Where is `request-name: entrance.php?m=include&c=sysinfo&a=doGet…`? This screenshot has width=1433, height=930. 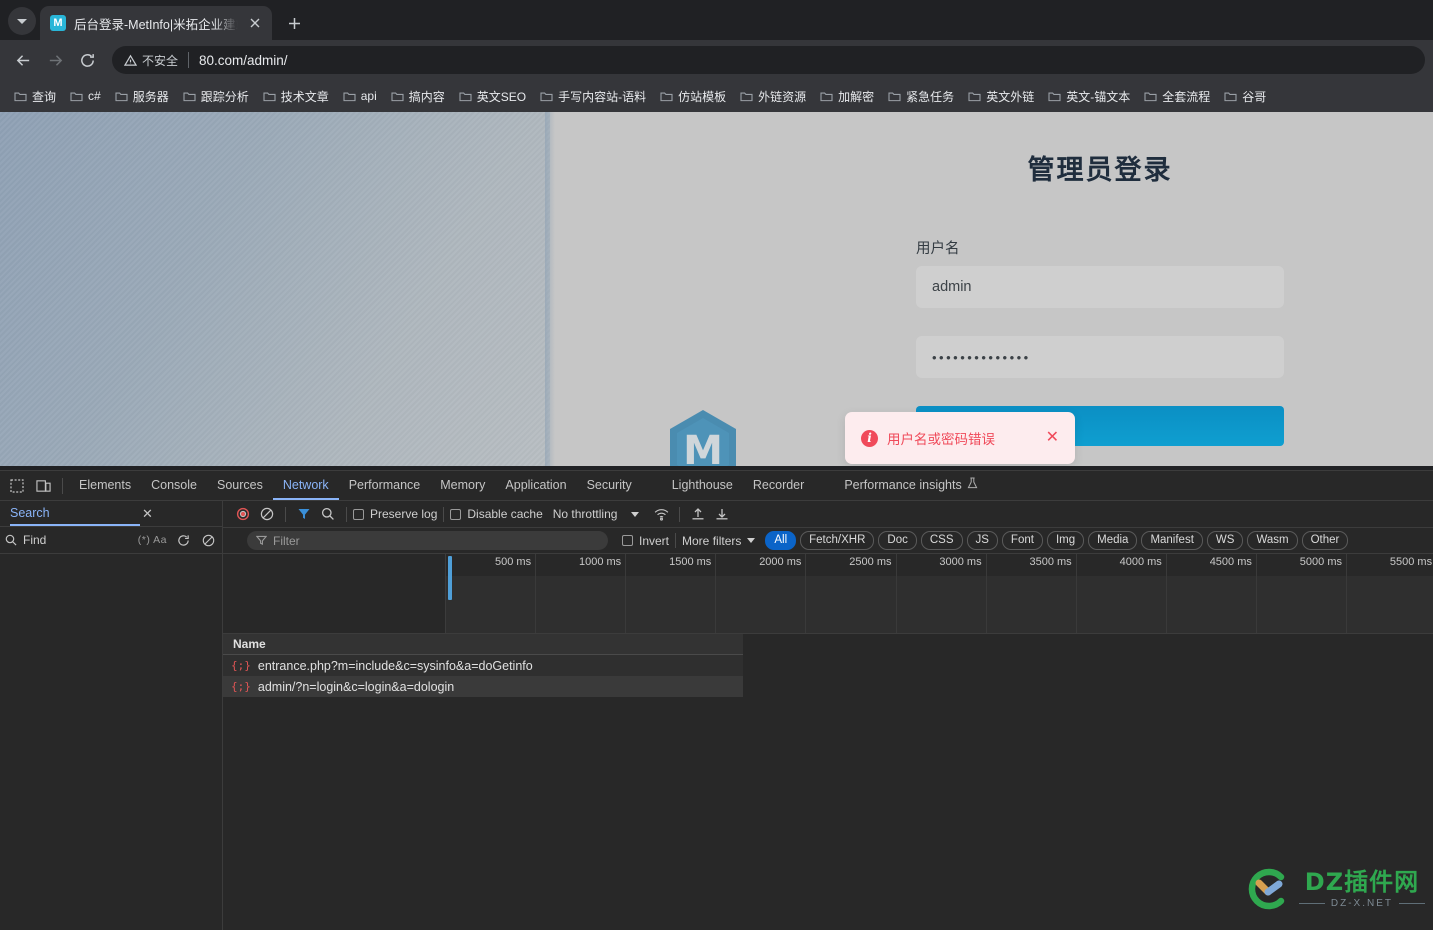 request-name: entrance.php?m=include&c=sysinfo&a=doGet… is located at coordinates (395, 665).